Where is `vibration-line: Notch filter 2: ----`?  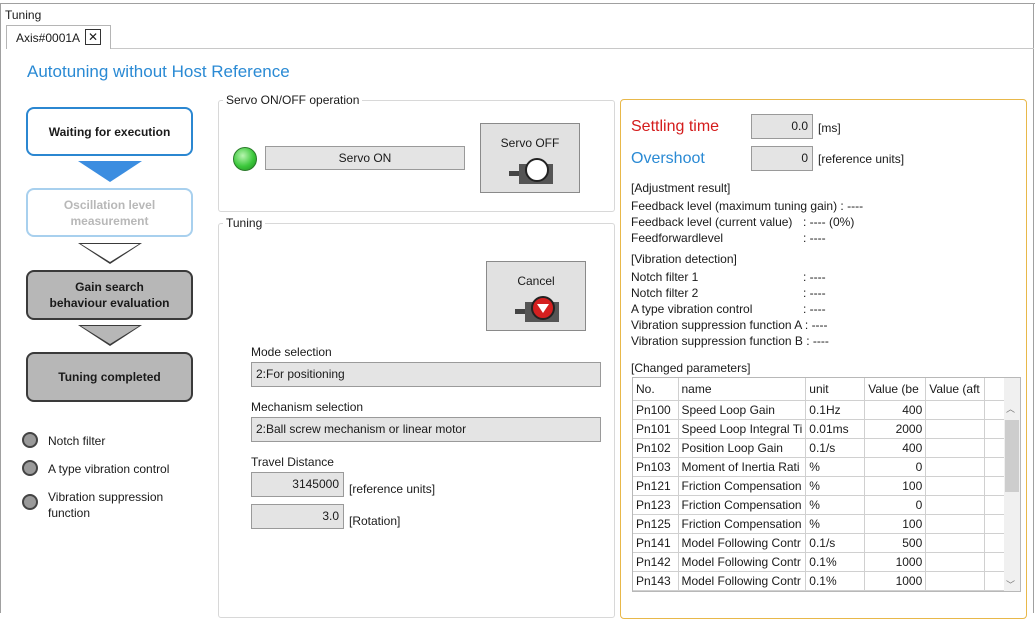
vibration-line: Notch filter 2: ---- is located at coordinates (728, 293).